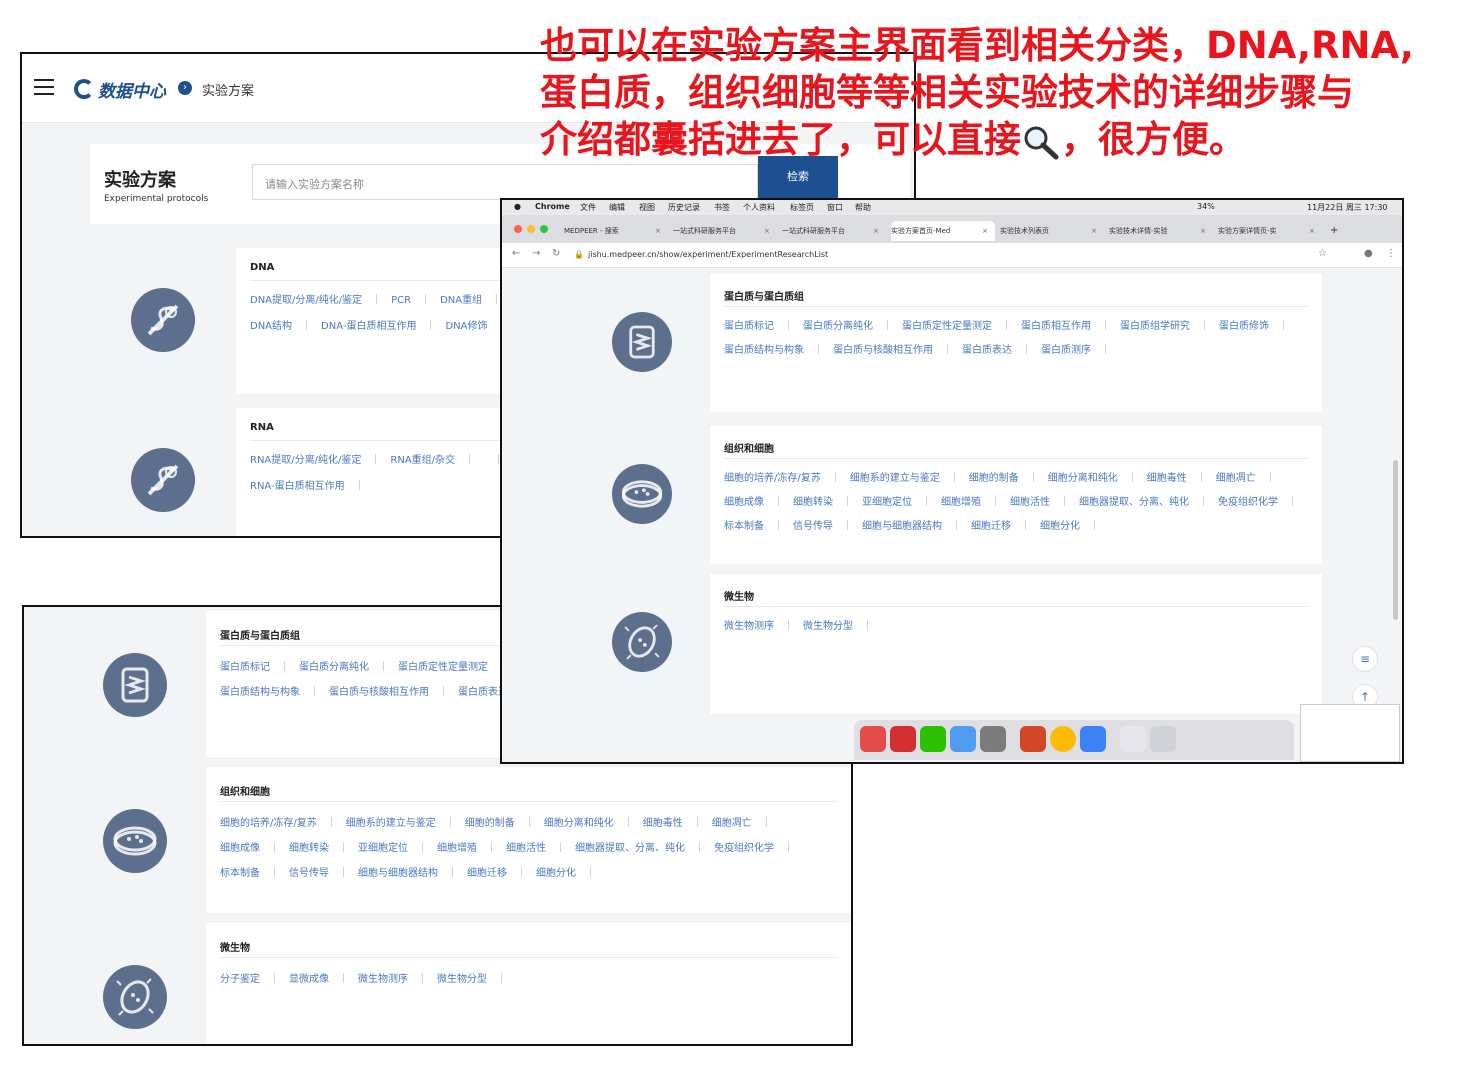  Describe the element at coordinates (228, 89) in the screenshot. I see `breadcrumb: 实验方案` at that location.